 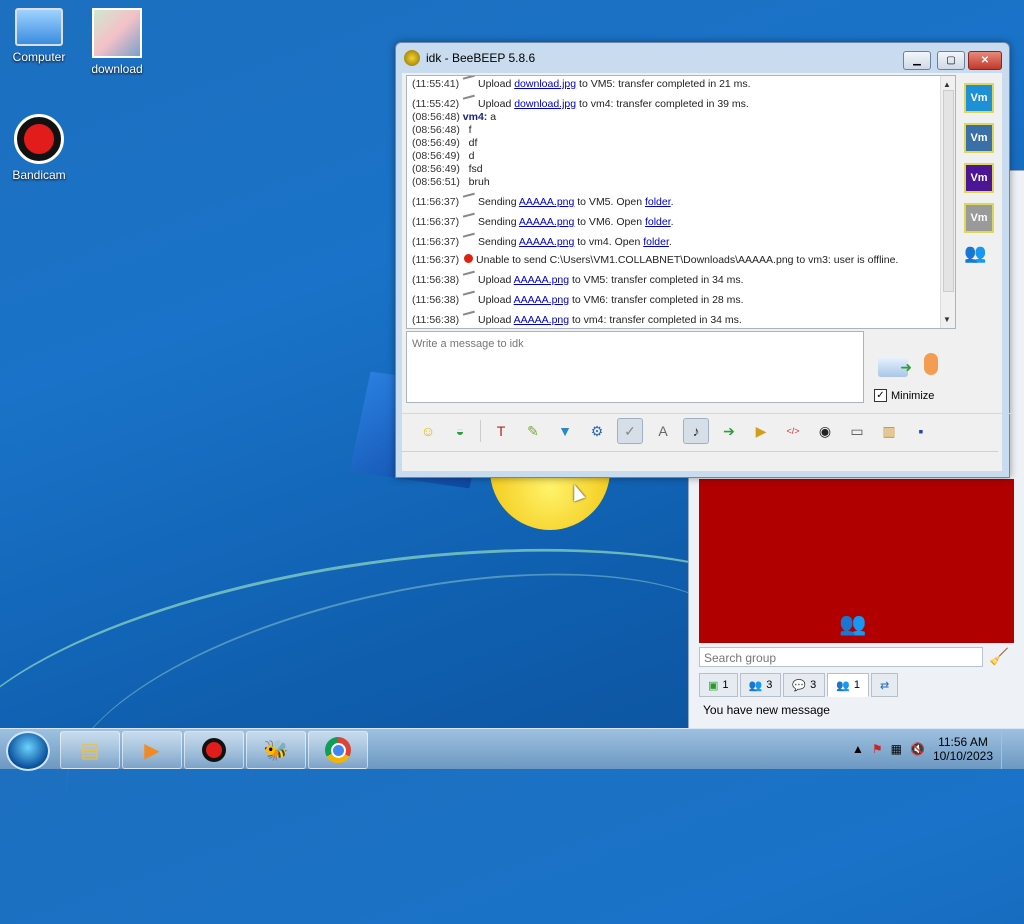 What do you see at coordinates (904, 395) in the screenshot?
I see `minimize-option: ✓ Minimize` at bounding box center [904, 395].